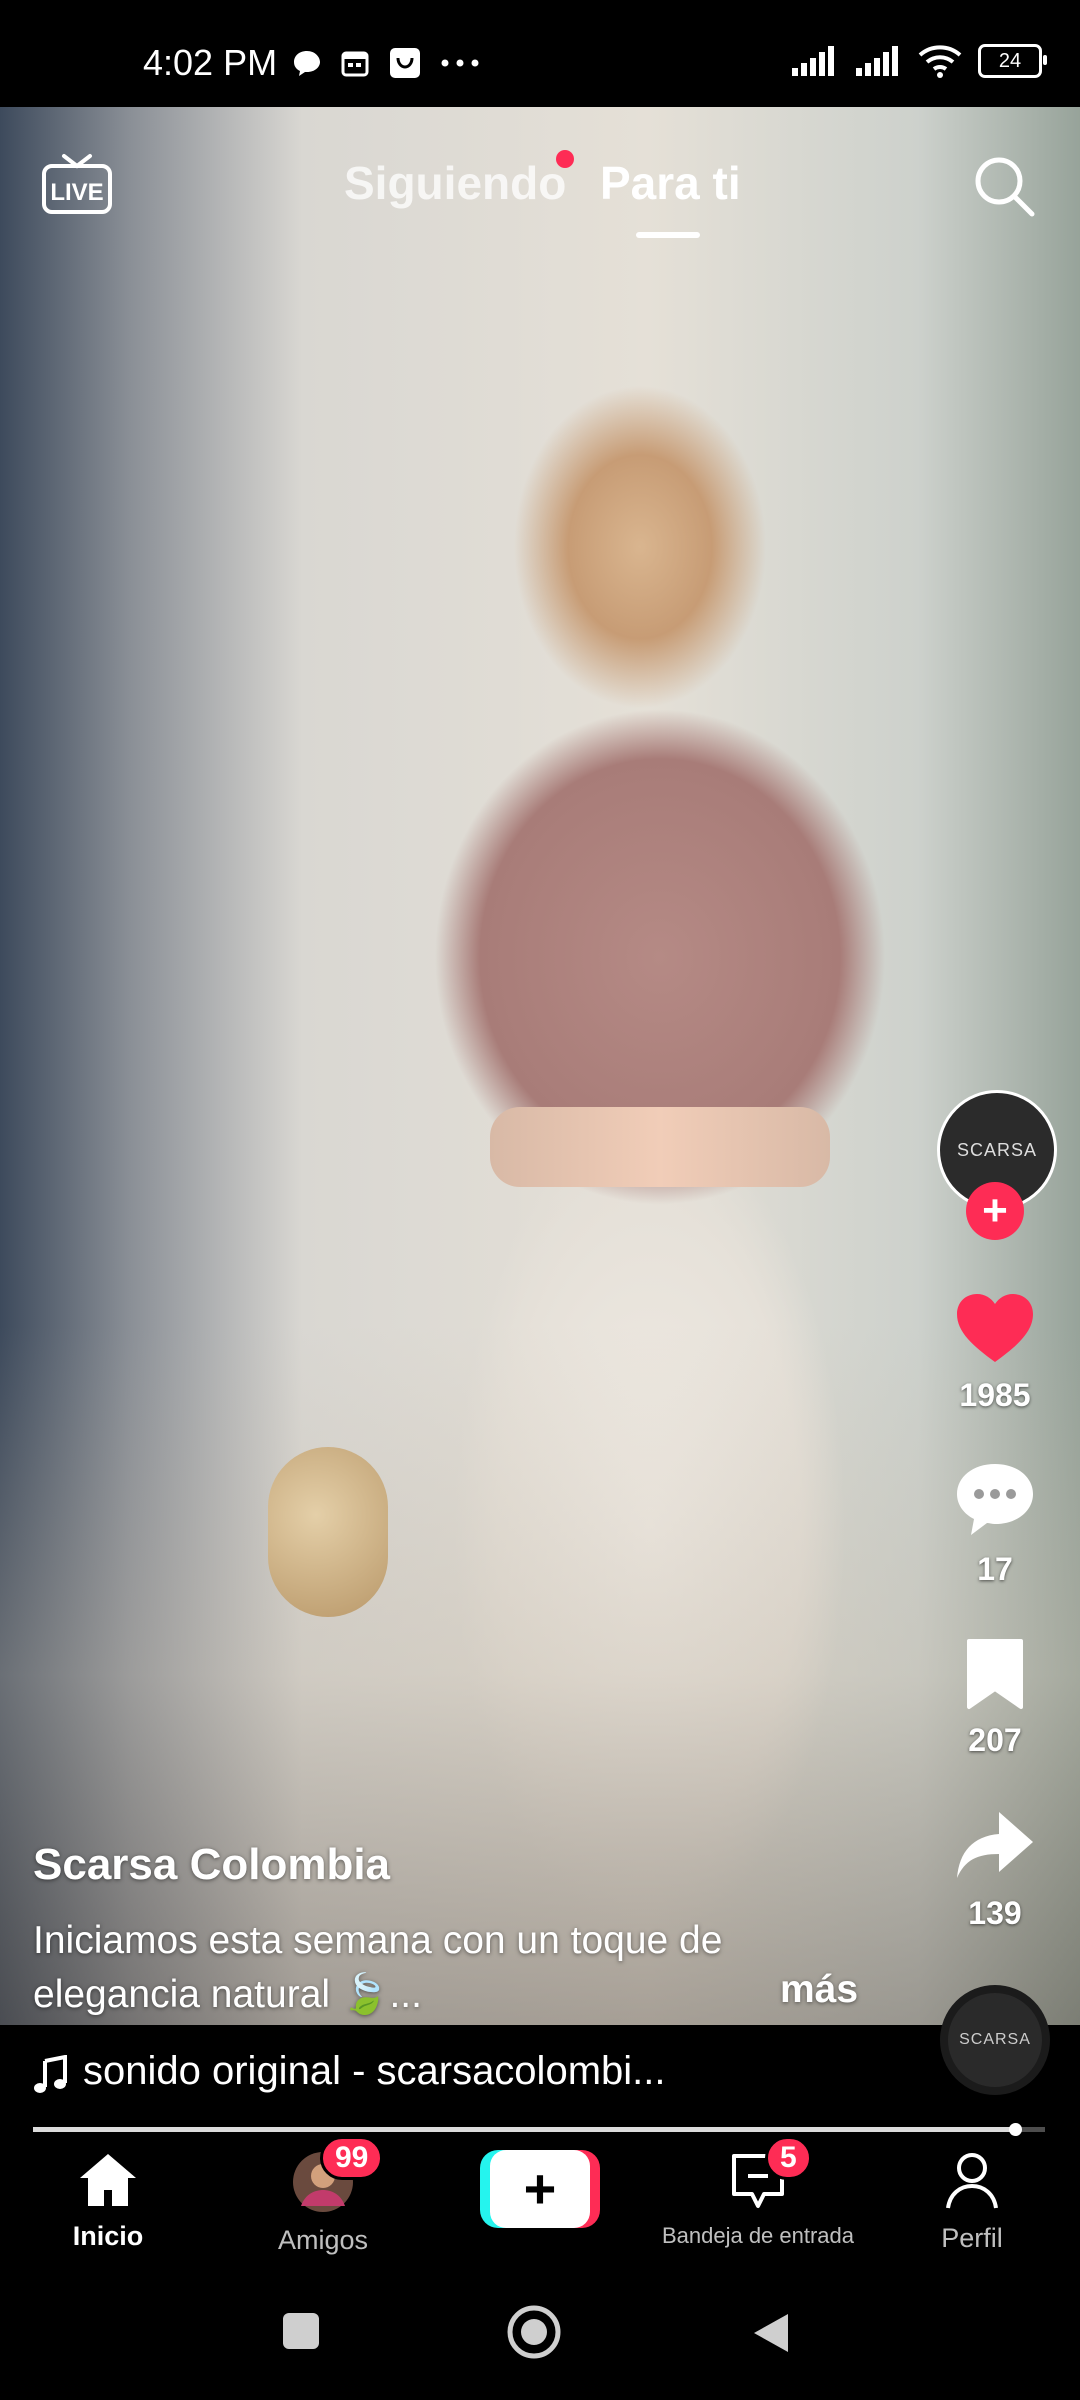  Describe the element at coordinates (995, 1395) in the screenshot. I see `like-count: 1985` at that location.